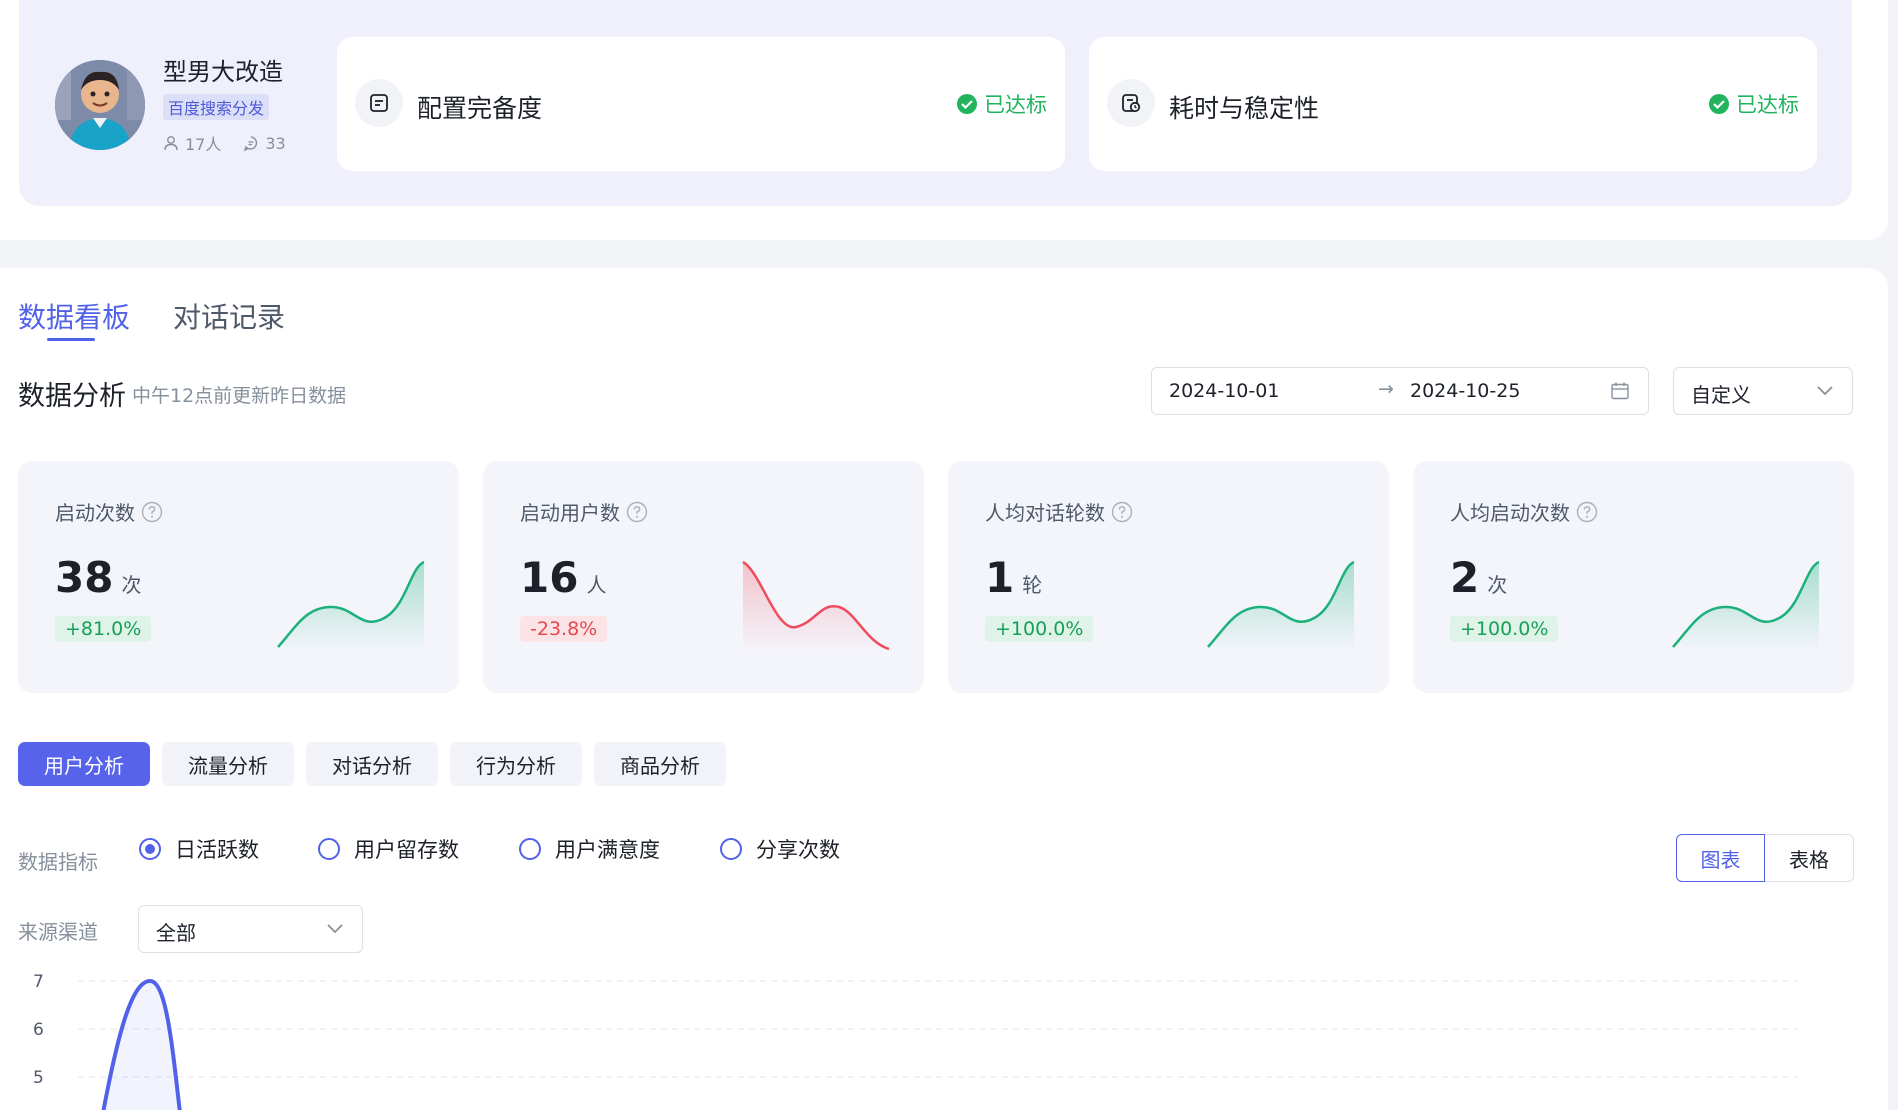 The image size is (1898, 1110). What do you see at coordinates (388, 849) in the screenshot?
I see `radio-user-retention: 用户留存数` at bounding box center [388, 849].